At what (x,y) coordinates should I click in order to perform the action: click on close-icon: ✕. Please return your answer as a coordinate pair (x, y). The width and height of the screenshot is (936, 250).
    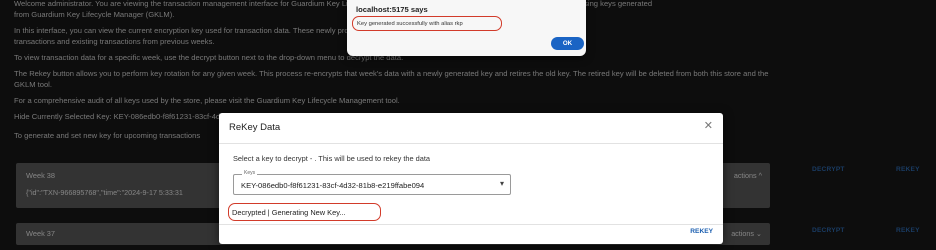
    Looking at the image, I should click on (708, 125).